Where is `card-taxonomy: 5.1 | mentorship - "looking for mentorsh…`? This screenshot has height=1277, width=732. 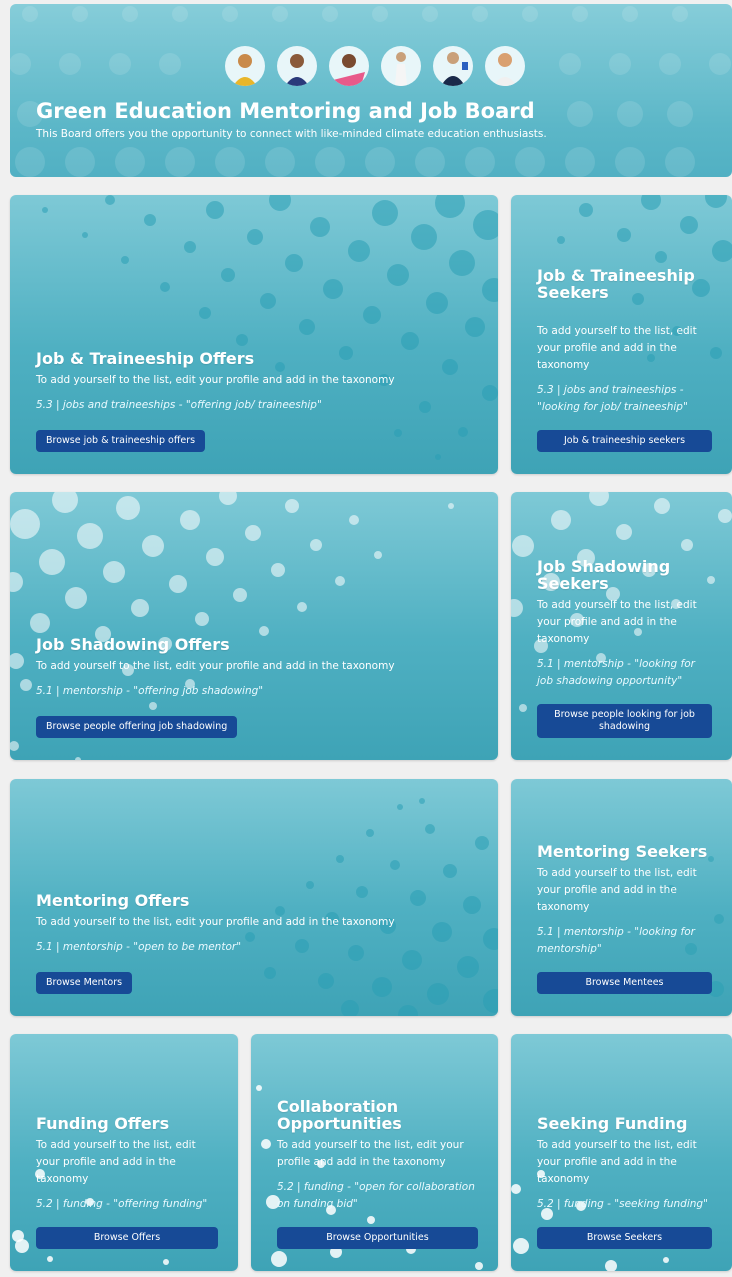
card-taxonomy: 5.1 | mentorship - "looking for mentorsh… is located at coordinates (616, 940).